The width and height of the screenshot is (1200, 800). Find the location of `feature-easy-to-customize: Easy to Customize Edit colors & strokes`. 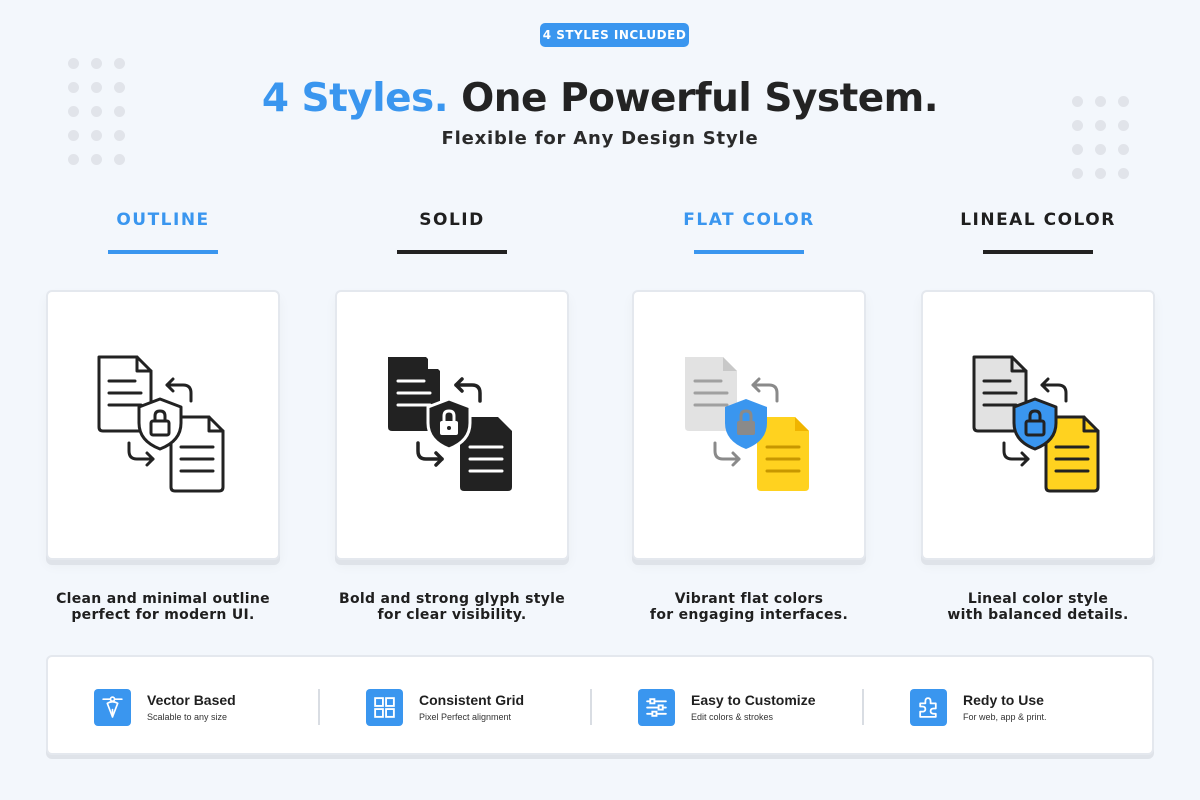

feature-easy-to-customize: Easy to Customize Edit colors & strokes is located at coordinates (726, 707).